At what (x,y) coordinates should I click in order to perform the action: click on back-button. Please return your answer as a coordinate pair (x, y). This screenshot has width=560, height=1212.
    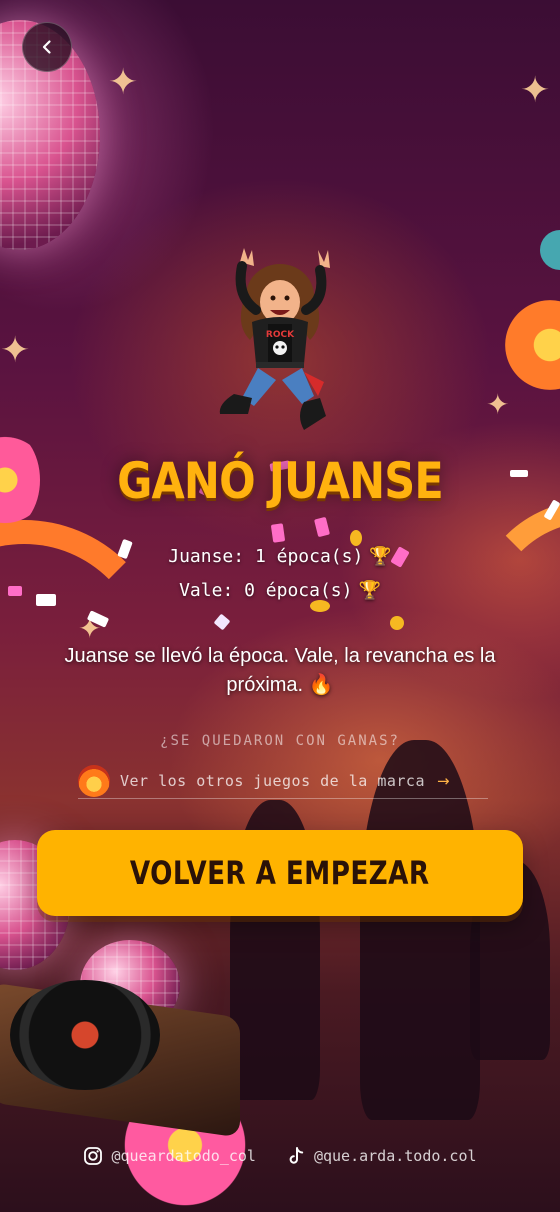
    Looking at the image, I should click on (47, 47).